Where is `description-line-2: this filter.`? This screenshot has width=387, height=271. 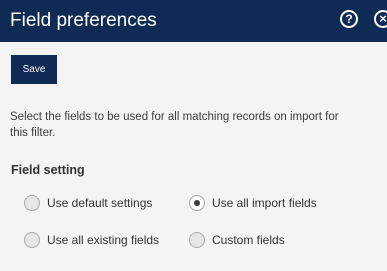
description-line-2: this filter. is located at coordinates (33, 133).